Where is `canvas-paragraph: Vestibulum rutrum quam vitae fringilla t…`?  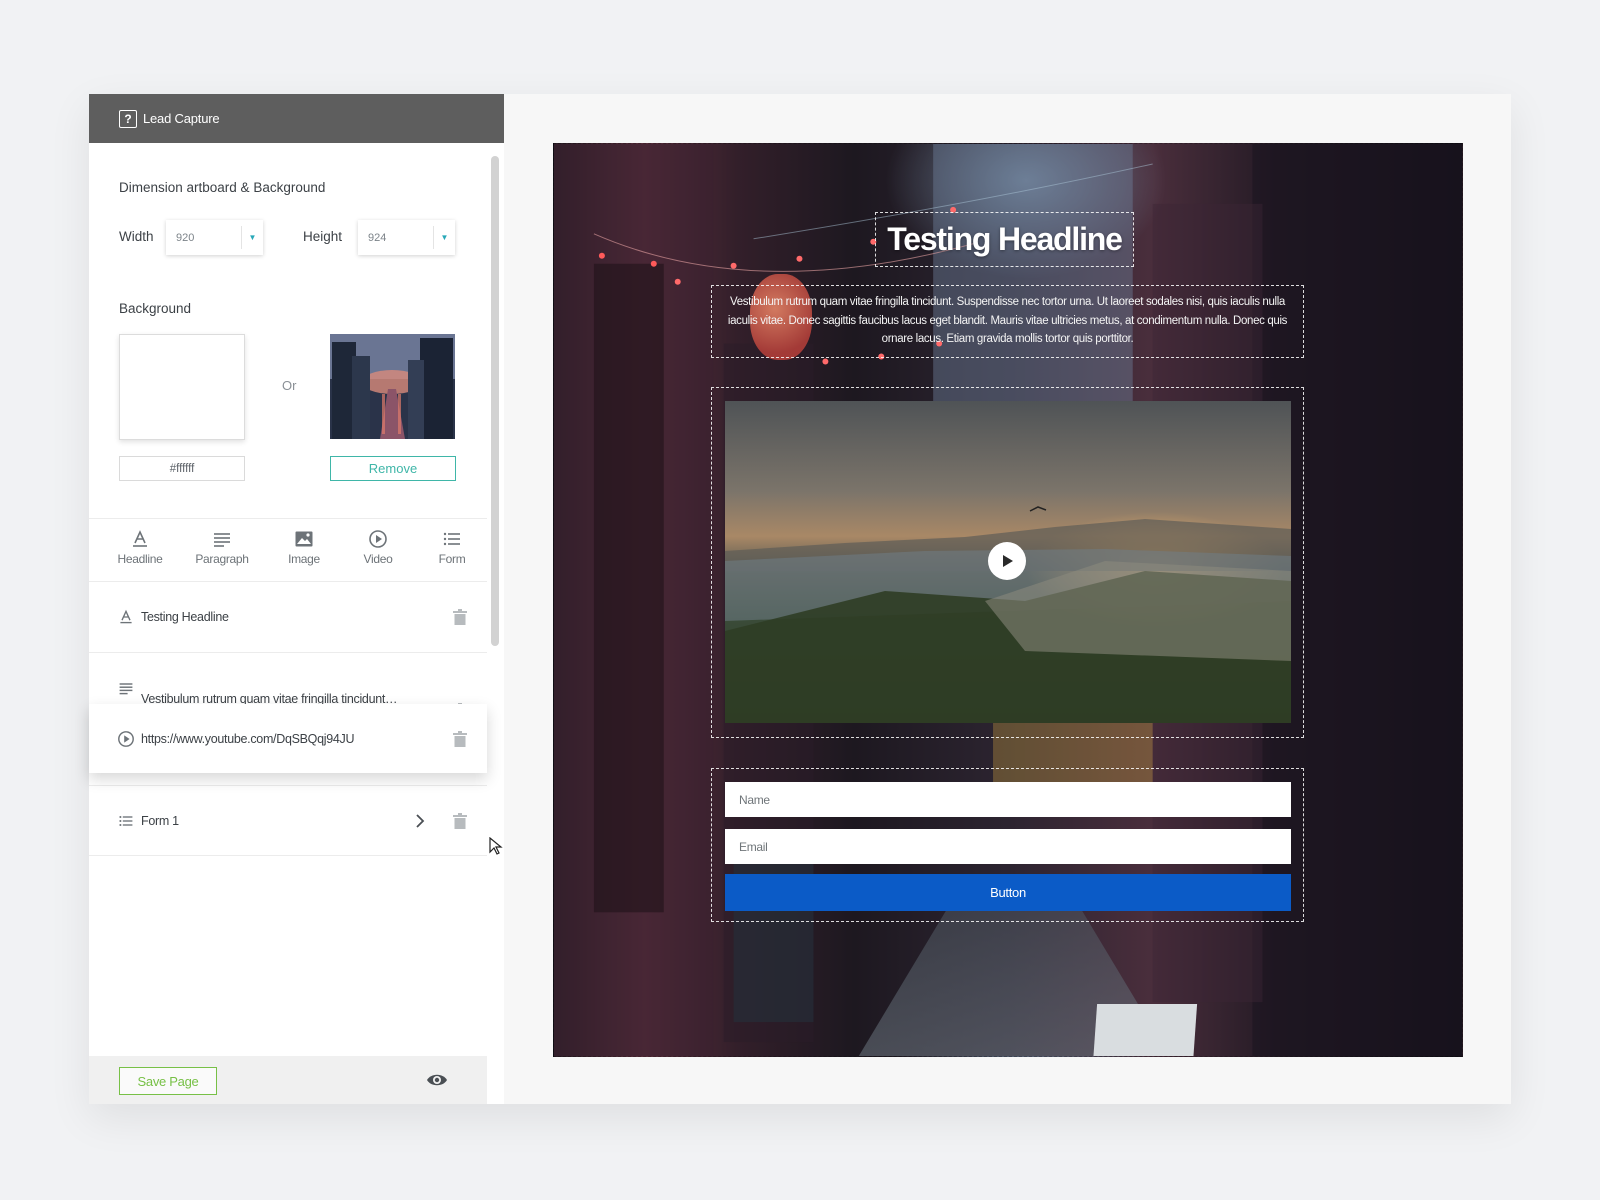
canvas-paragraph: Vestibulum rutrum quam vitae fringilla t… is located at coordinates (1007, 321).